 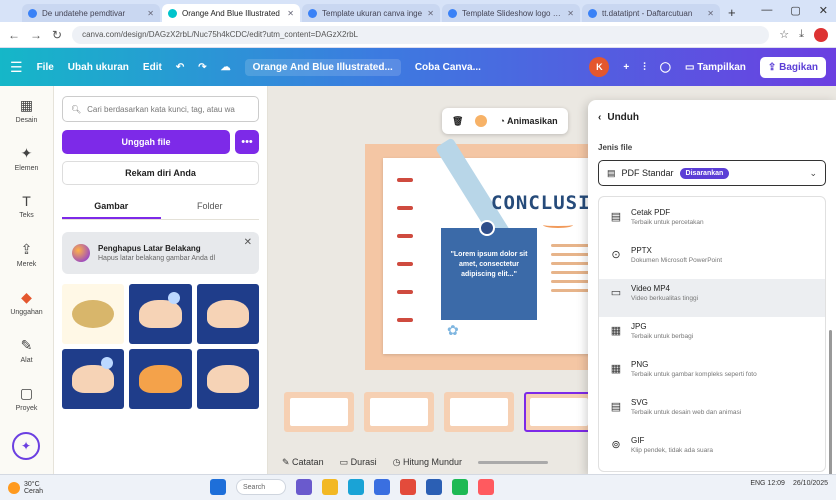 I want to click on zoom-slider, so click(x=513, y=462).